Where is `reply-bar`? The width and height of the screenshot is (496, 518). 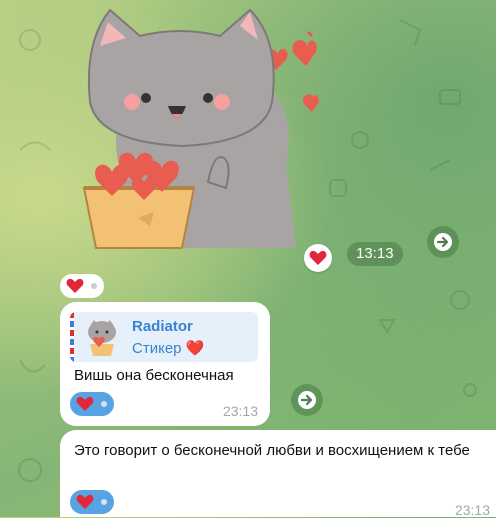
reply-bar is located at coordinates (72, 337).